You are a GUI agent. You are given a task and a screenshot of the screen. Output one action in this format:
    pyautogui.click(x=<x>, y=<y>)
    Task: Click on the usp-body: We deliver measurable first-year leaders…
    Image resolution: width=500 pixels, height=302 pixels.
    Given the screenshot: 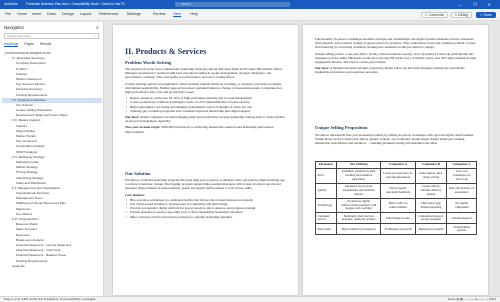 What is the action you would take?
    pyautogui.click(x=396, y=139)
    